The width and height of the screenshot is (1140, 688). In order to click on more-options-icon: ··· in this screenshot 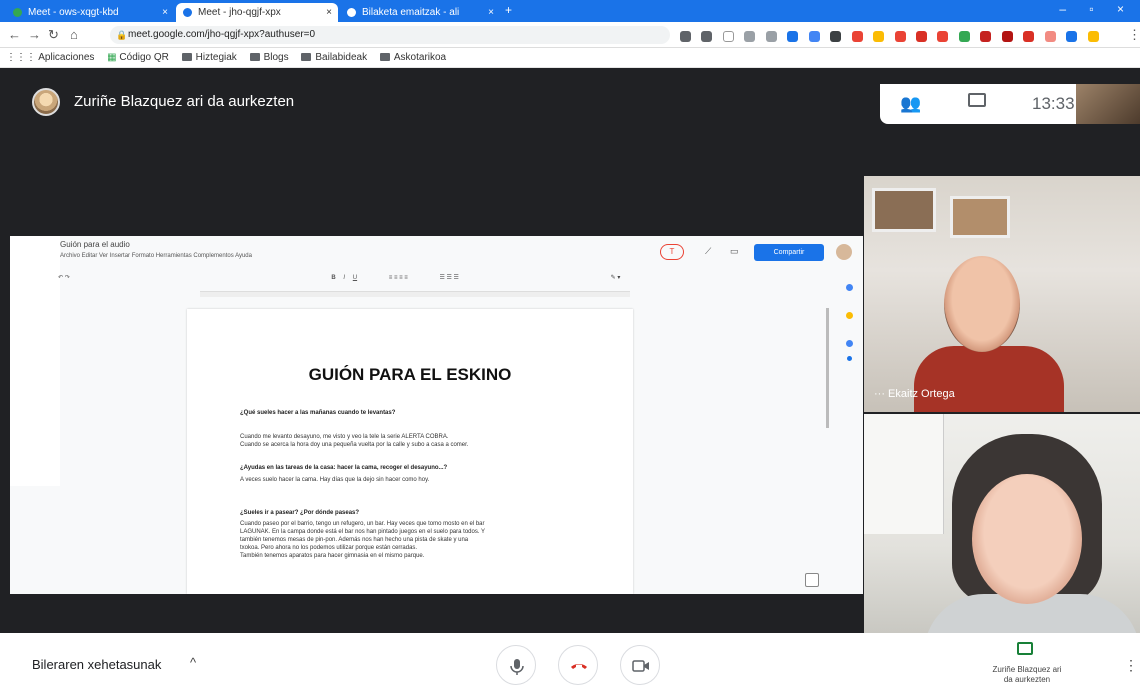, I will do `click(881, 394)`.